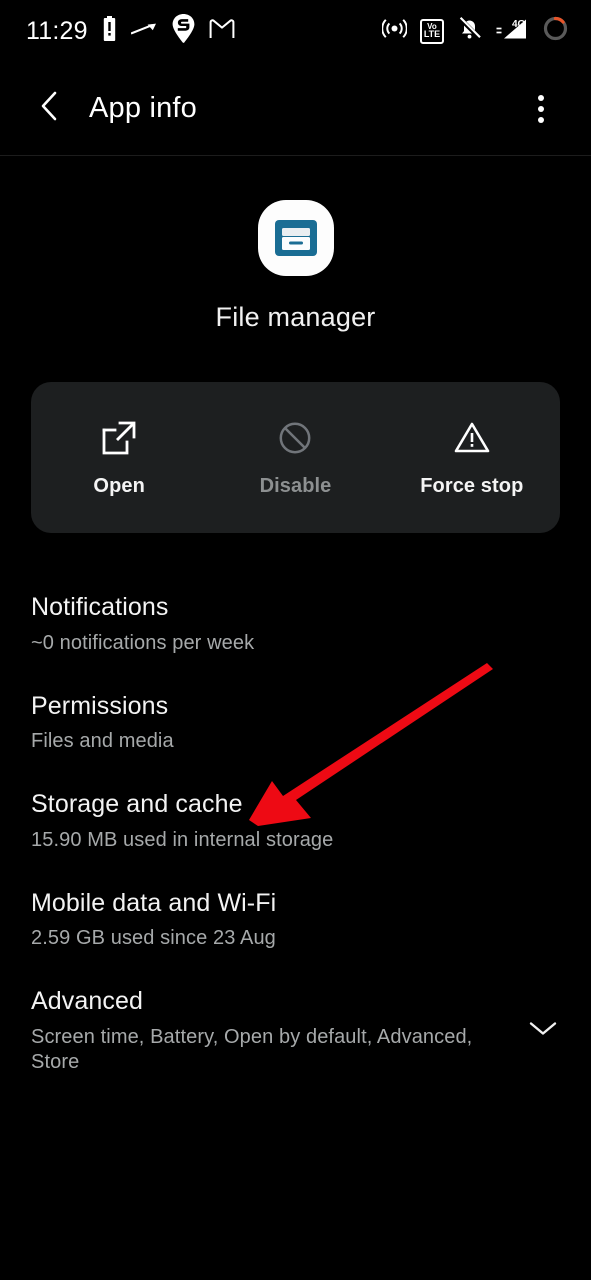  I want to click on list-item-subtitle: ~0 notifications per week, so click(143, 642).